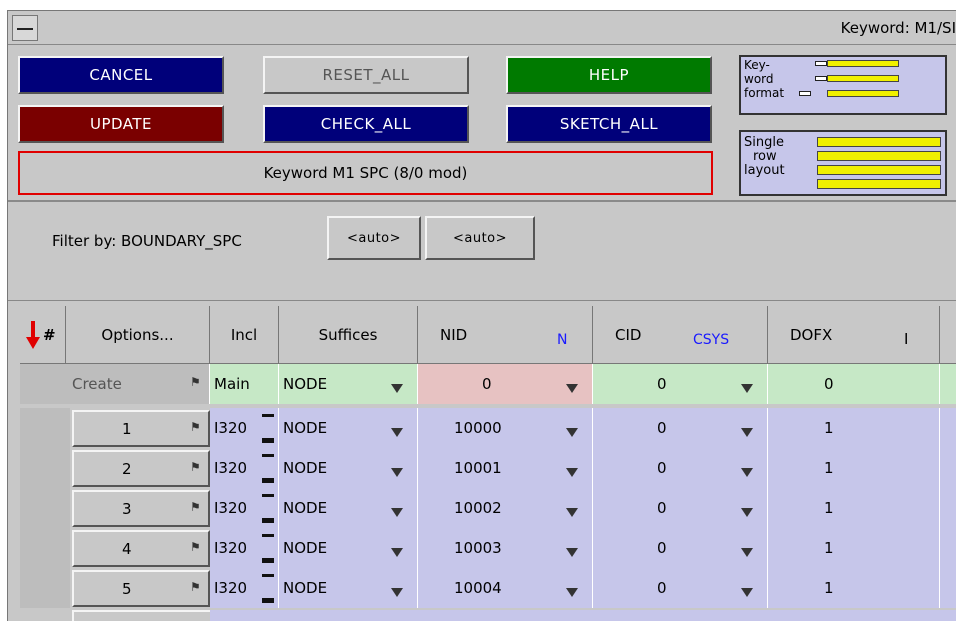  What do you see at coordinates (764, 93) in the screenshot?
I see `format-label-line3: format` at bounding box center [764, 93].